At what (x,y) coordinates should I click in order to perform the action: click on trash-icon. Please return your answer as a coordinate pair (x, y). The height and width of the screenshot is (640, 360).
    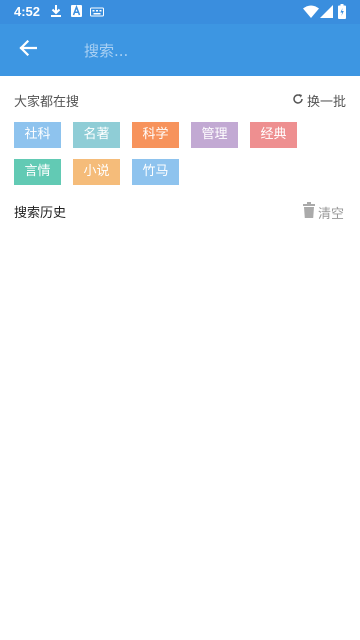
    Looking at the image, I should click on (308, 212).